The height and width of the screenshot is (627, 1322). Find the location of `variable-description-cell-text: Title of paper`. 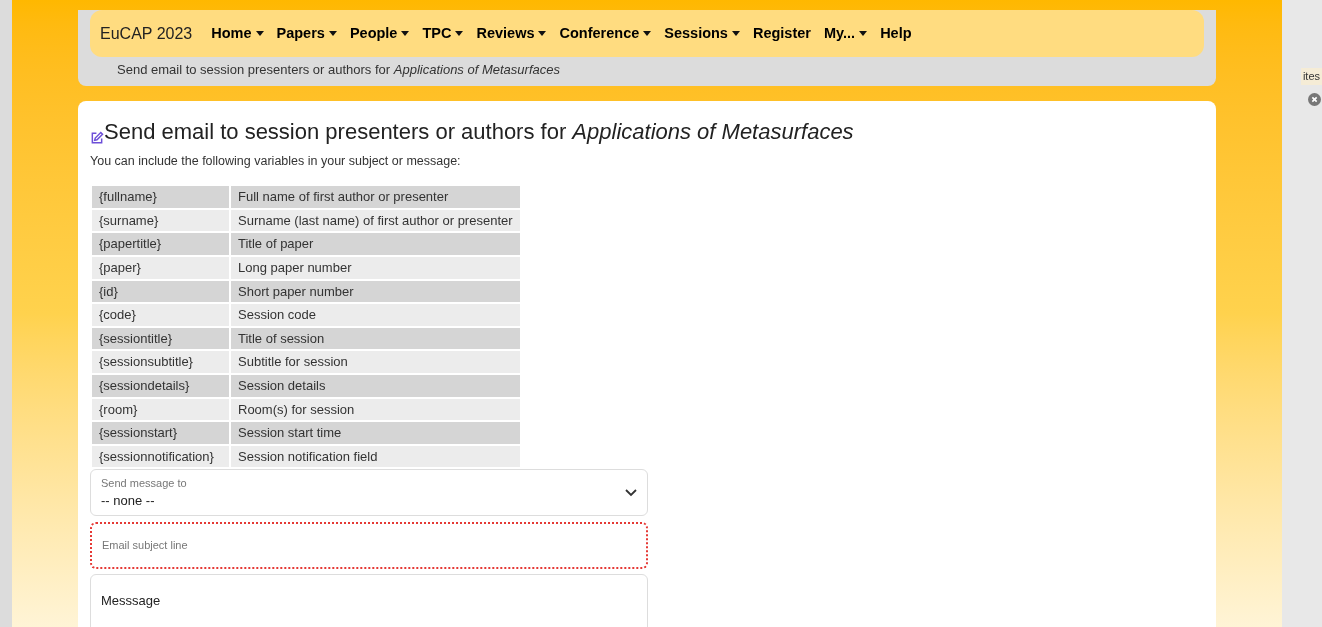

variable-description-cell-text: Title of paper is located at coordinates (276, 244).